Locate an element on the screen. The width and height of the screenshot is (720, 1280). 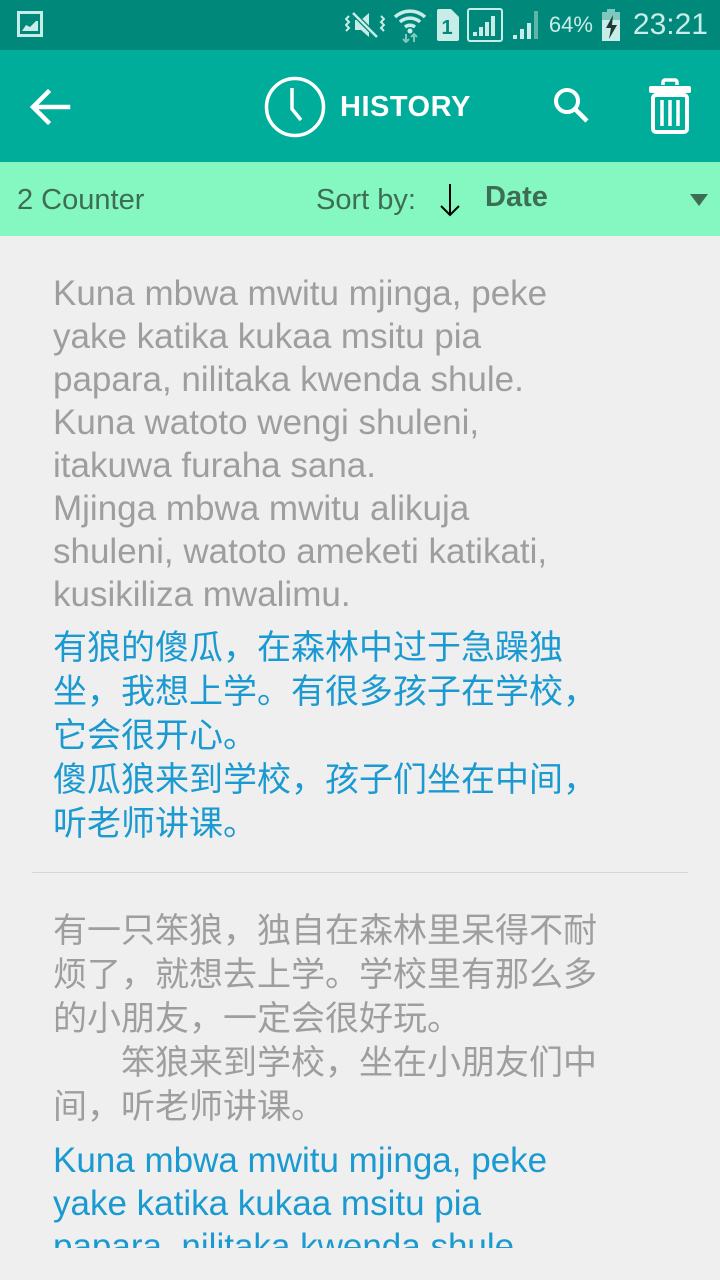
sort-bar: 2 Counter Sort by: Date is located at coordinates (360, 199).